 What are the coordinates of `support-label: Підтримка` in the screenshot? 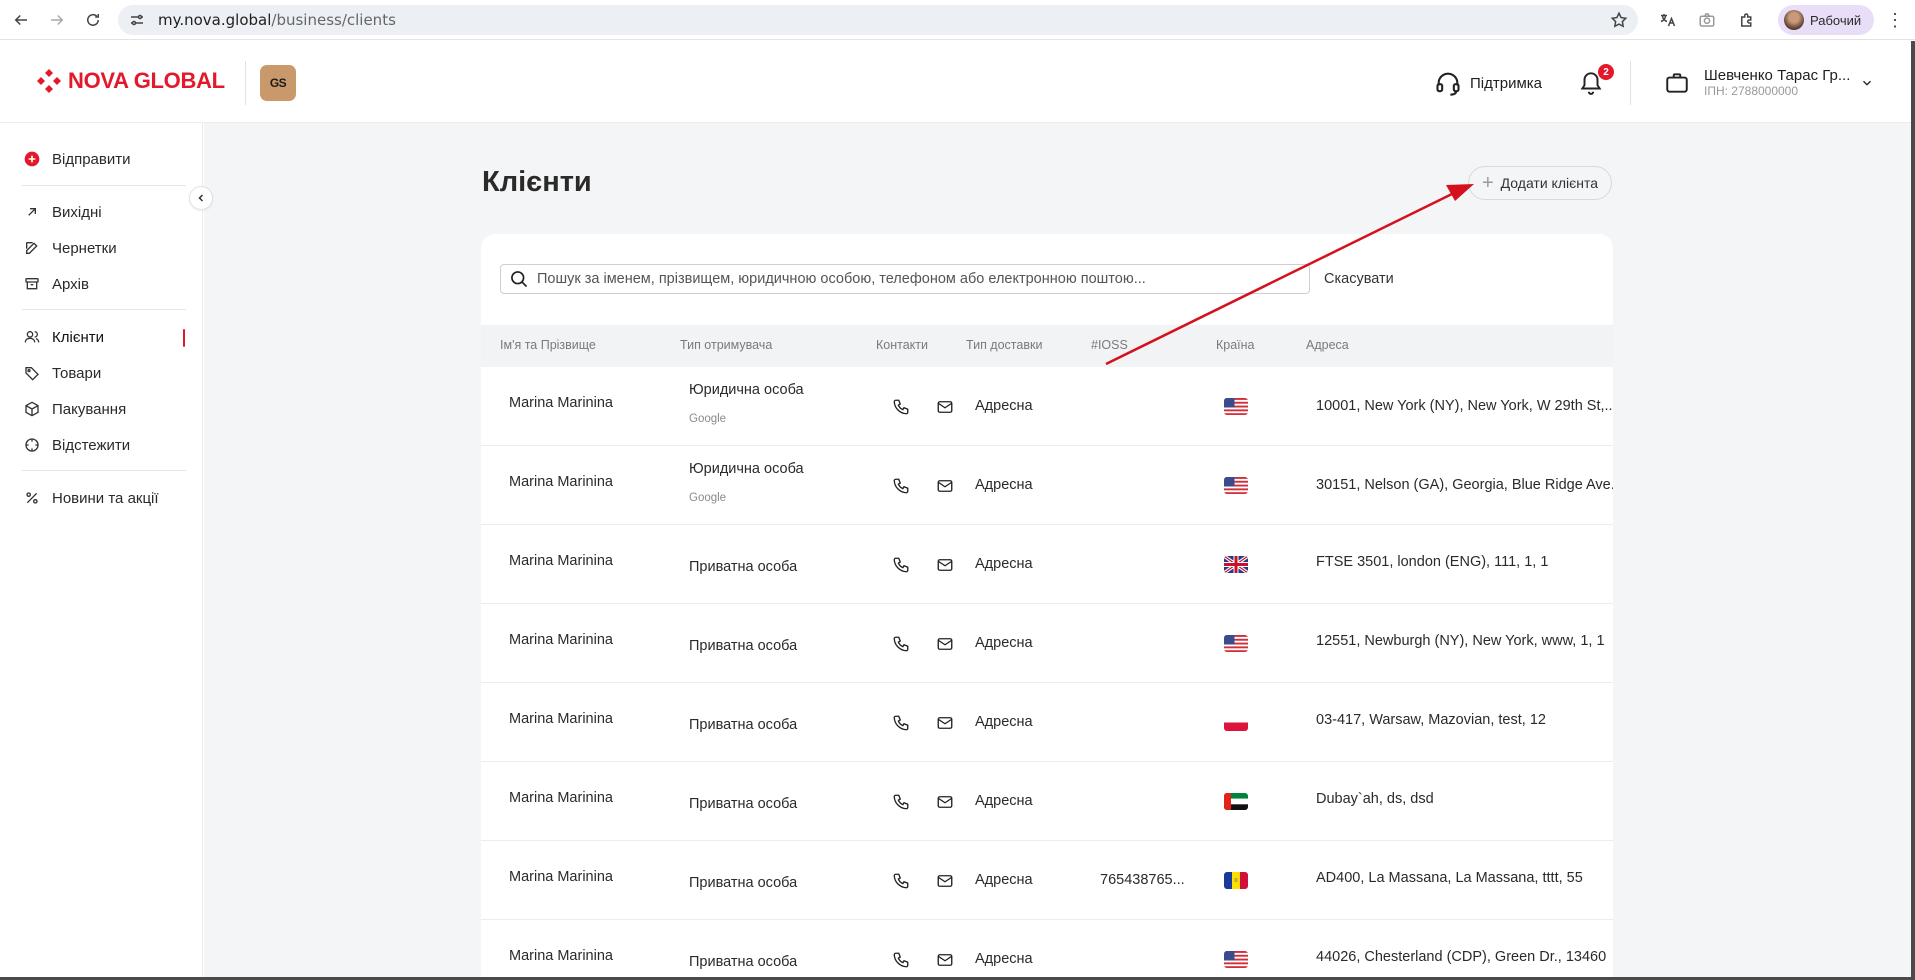 It's located at (1506, 83).